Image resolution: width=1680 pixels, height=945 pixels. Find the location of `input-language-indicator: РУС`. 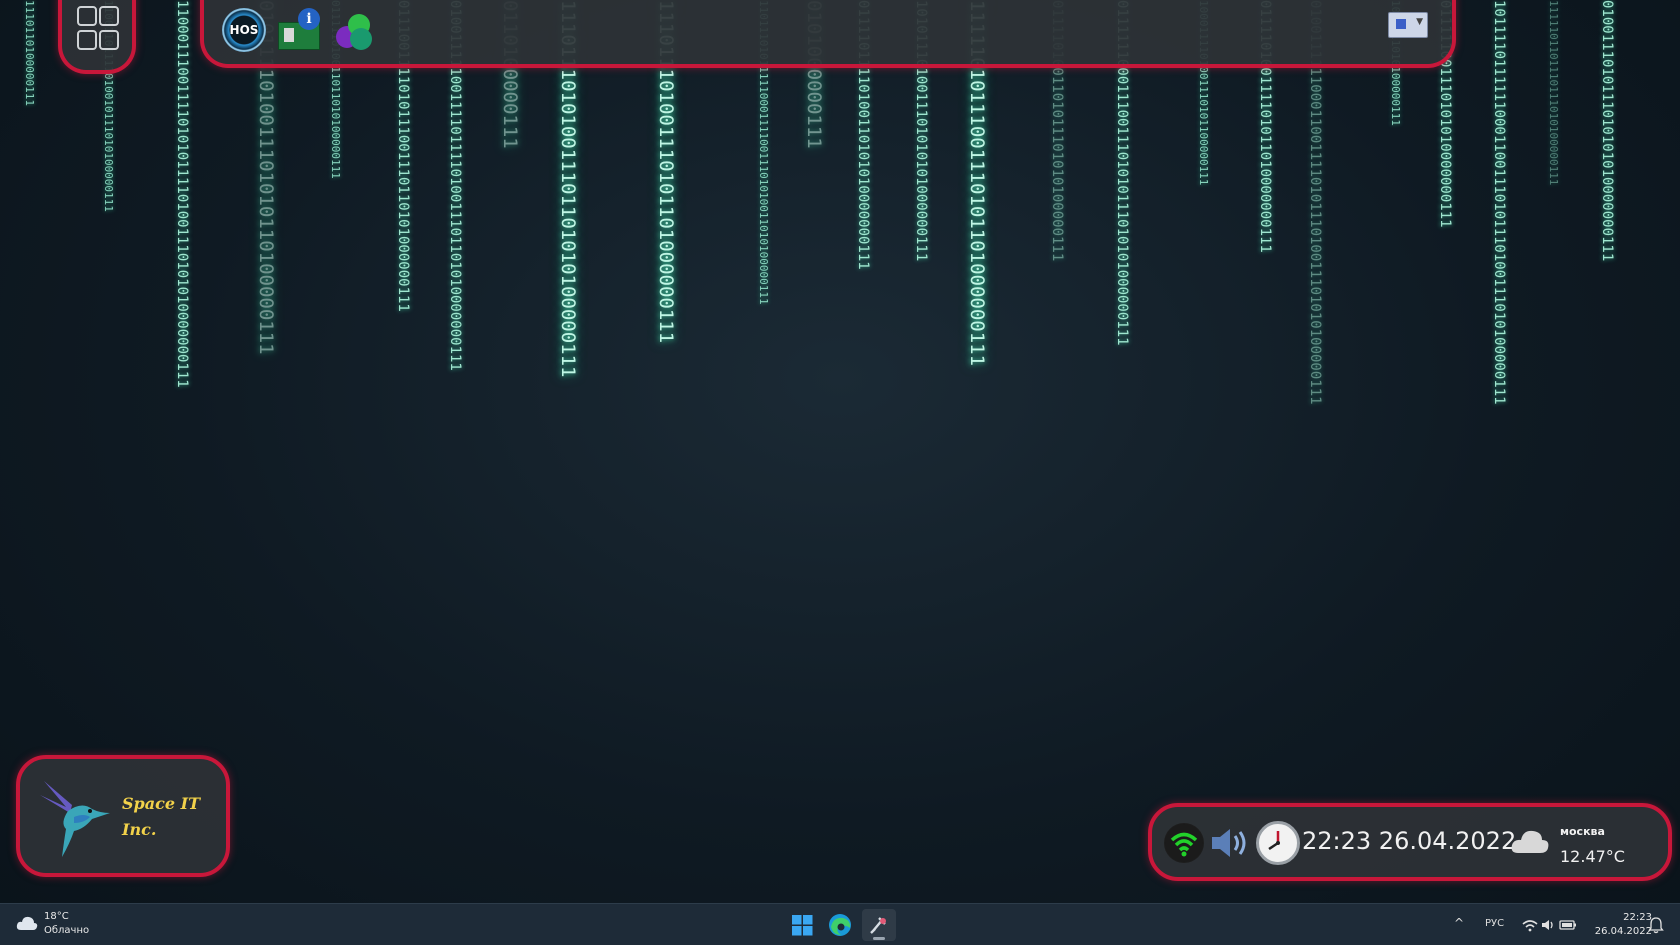

input-language-indicator: РУС is located at coordinates (1494, 923).